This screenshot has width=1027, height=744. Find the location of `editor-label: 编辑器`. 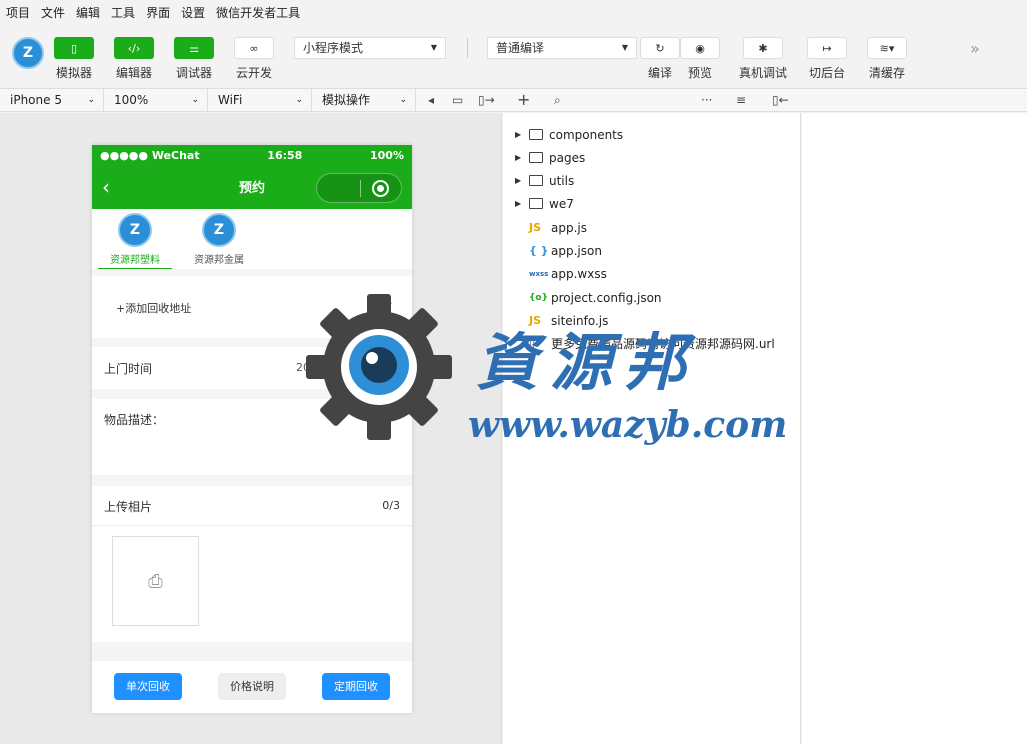

editor-label: 编辑器 is located at coordinates (133, 73).